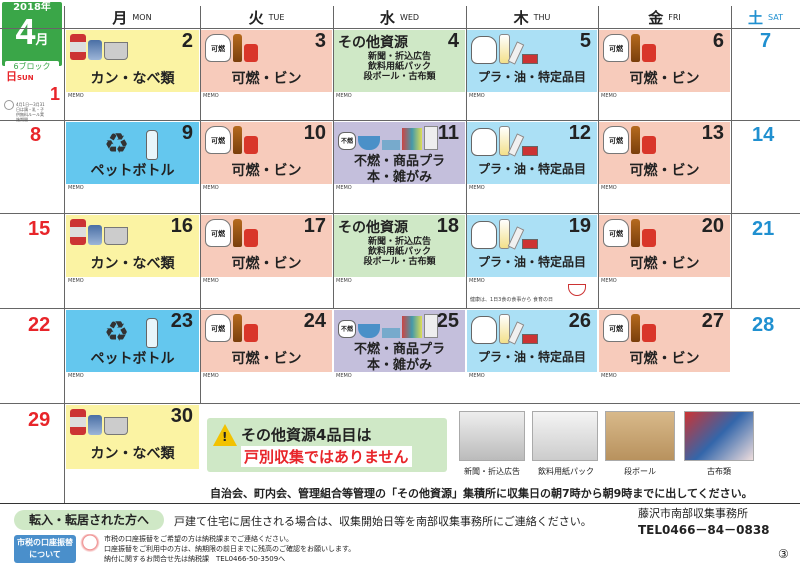 This screenshot has width=800, height=566. What do you see at coordinates (132, 246) in the screenshot?
I see `day-cell-mon-16: 16 カン・なべ類` at bounding box center [132, 246].